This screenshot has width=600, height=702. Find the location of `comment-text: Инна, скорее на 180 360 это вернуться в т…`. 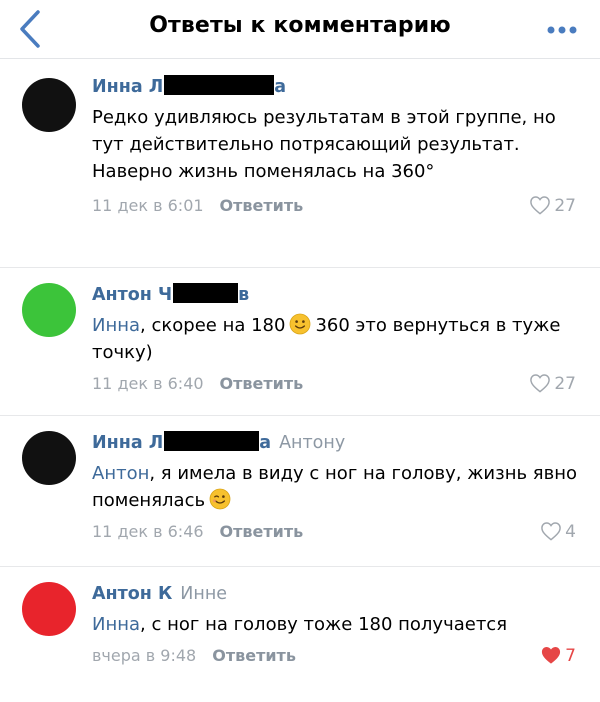

comment-text: Инна, скорее на 180 360 это вернуться в т… is located at coordinates (326, 338).